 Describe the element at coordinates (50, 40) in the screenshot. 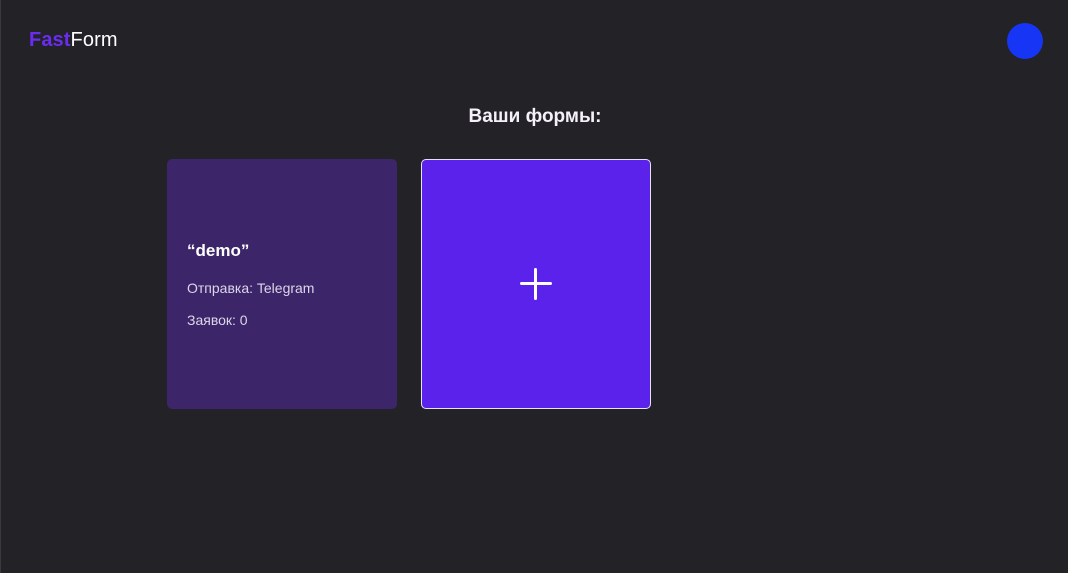

I see `logo-accent-text: Fast` at that location.